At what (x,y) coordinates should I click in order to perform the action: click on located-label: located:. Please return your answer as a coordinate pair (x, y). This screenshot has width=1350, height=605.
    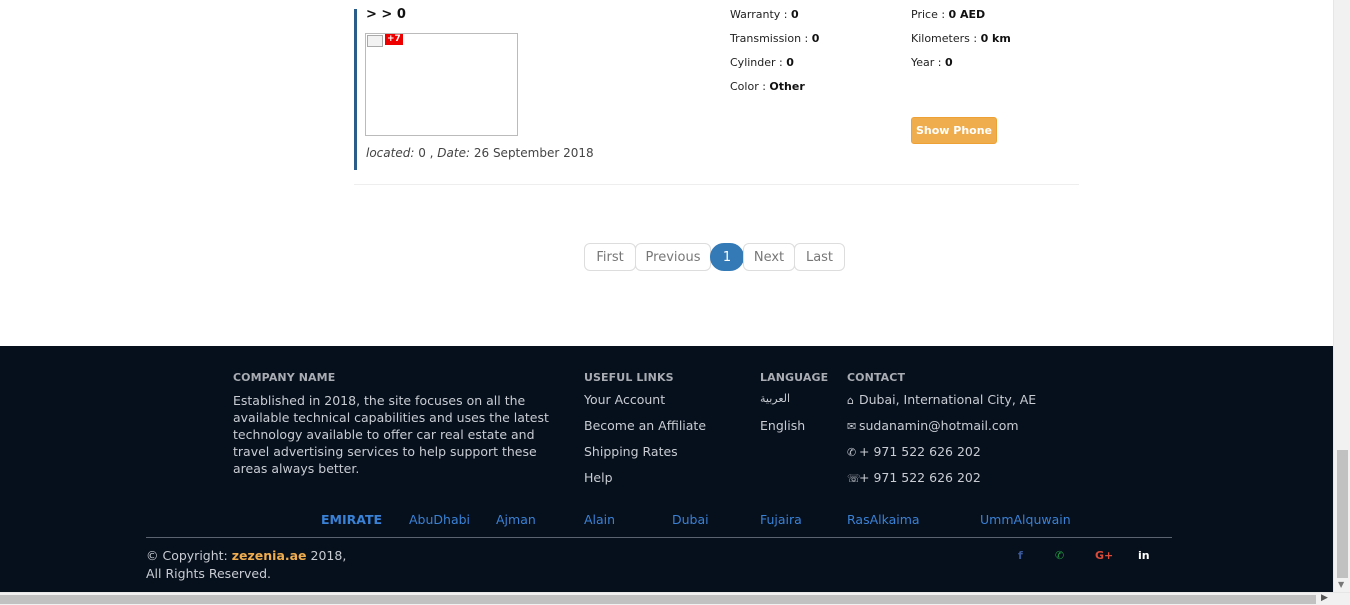
    Looking at the image, I should click on (390, 153).